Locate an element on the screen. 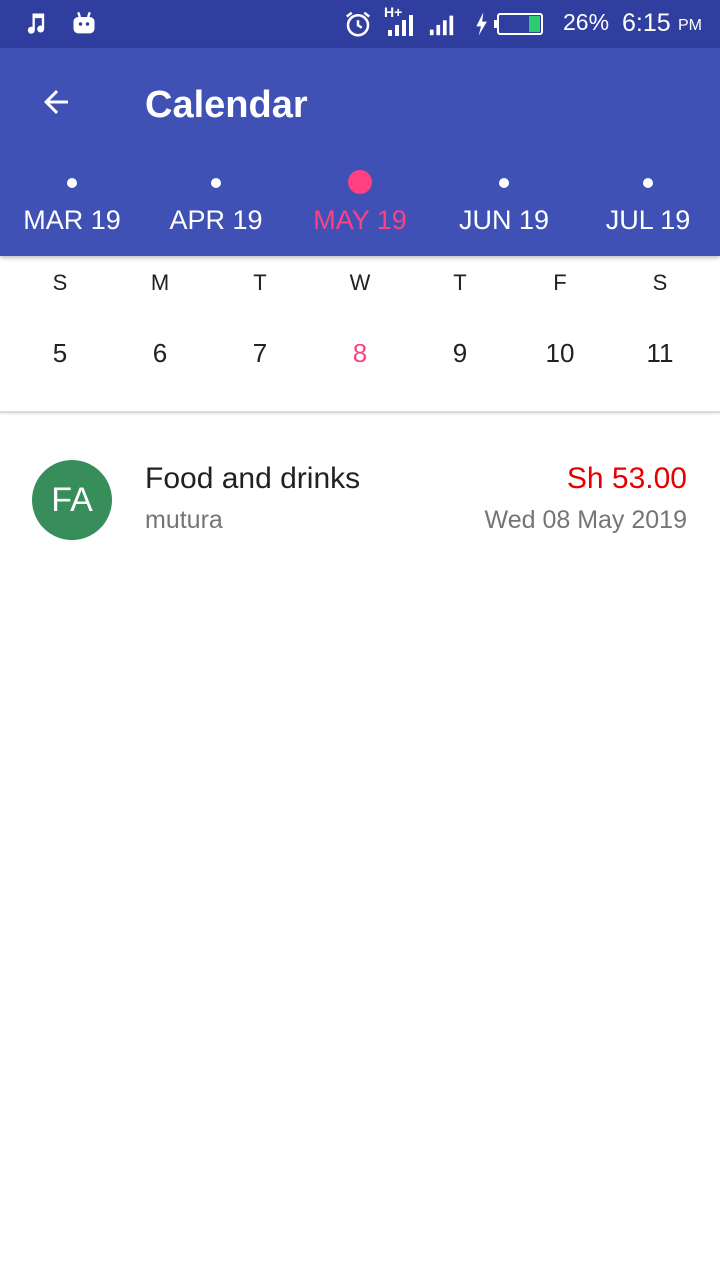 This screenshot has height=1280, width=720. battery-icon is located at coordinates (520, 24).